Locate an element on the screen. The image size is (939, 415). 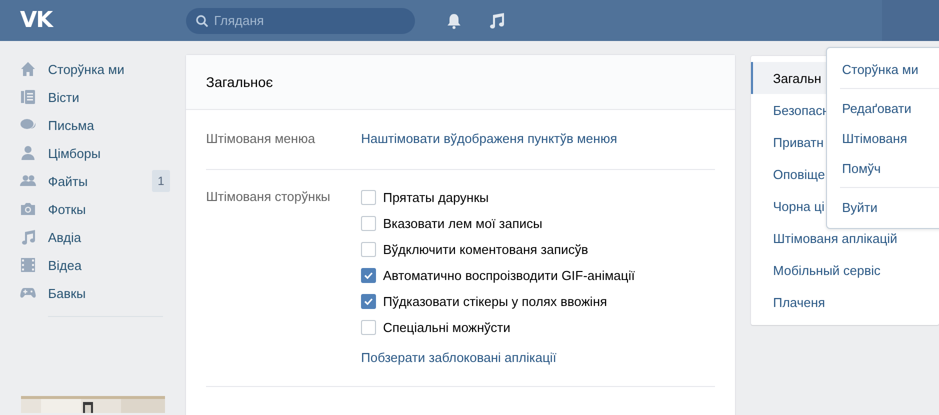
camera-icon is located at coordinates (28, 209).